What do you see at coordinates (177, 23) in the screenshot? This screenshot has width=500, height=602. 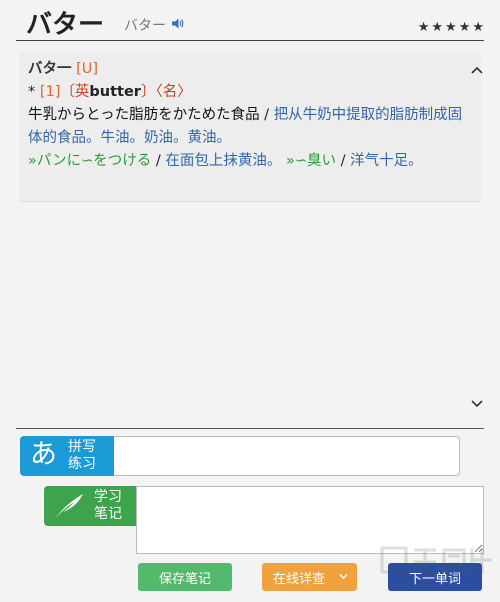 I see `speaker-icon` at bounding box center [177, 23].